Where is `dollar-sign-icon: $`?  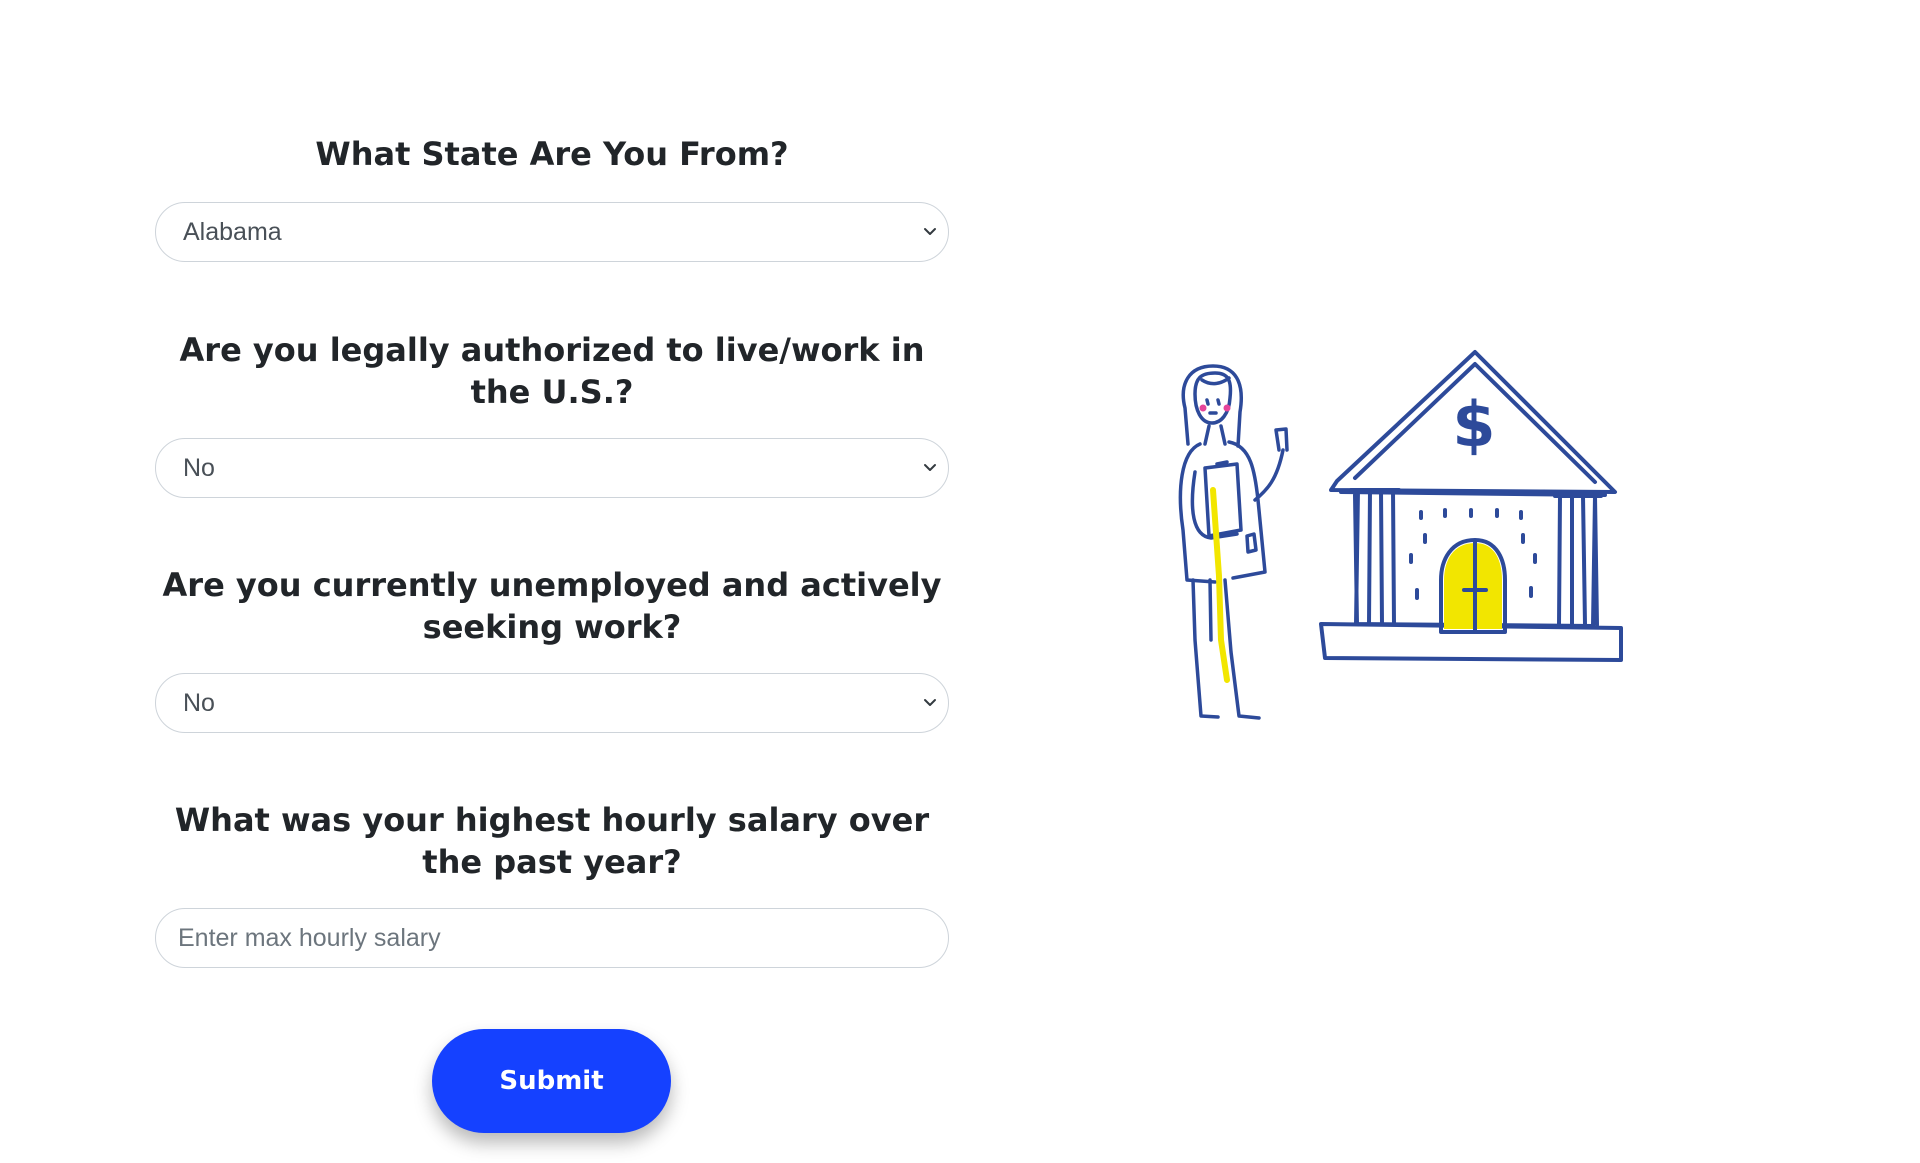
dollar-sign-icon: $ is located at coordinates (1473, 424).